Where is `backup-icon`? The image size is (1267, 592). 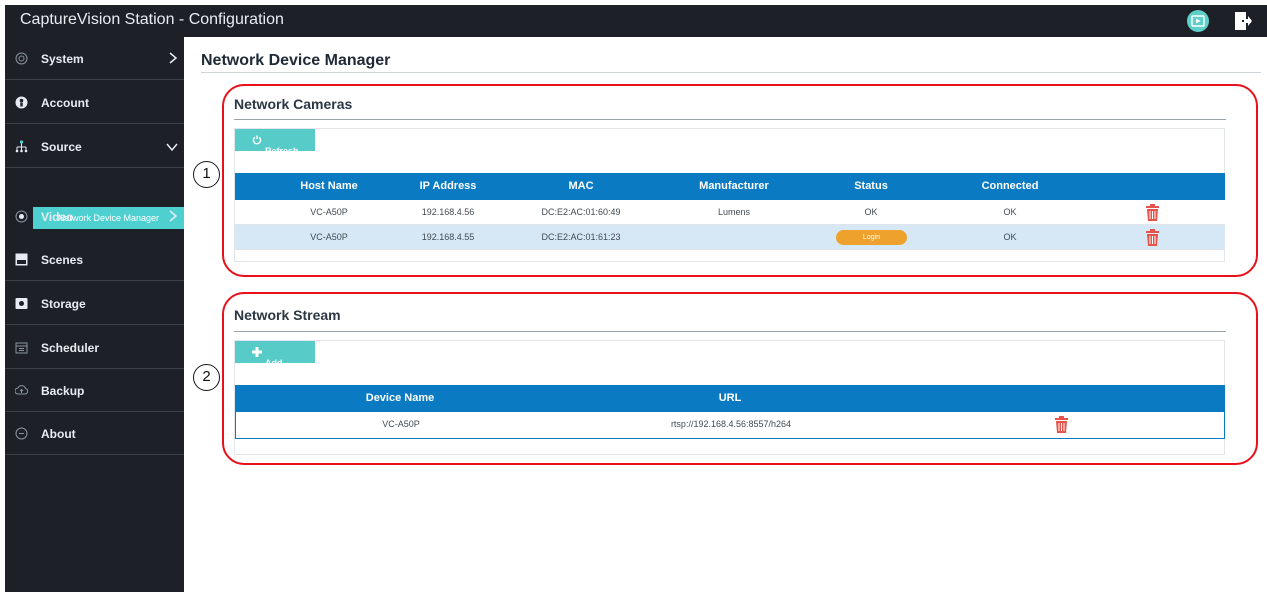
backup-icon is located at coordinates (21, 390).